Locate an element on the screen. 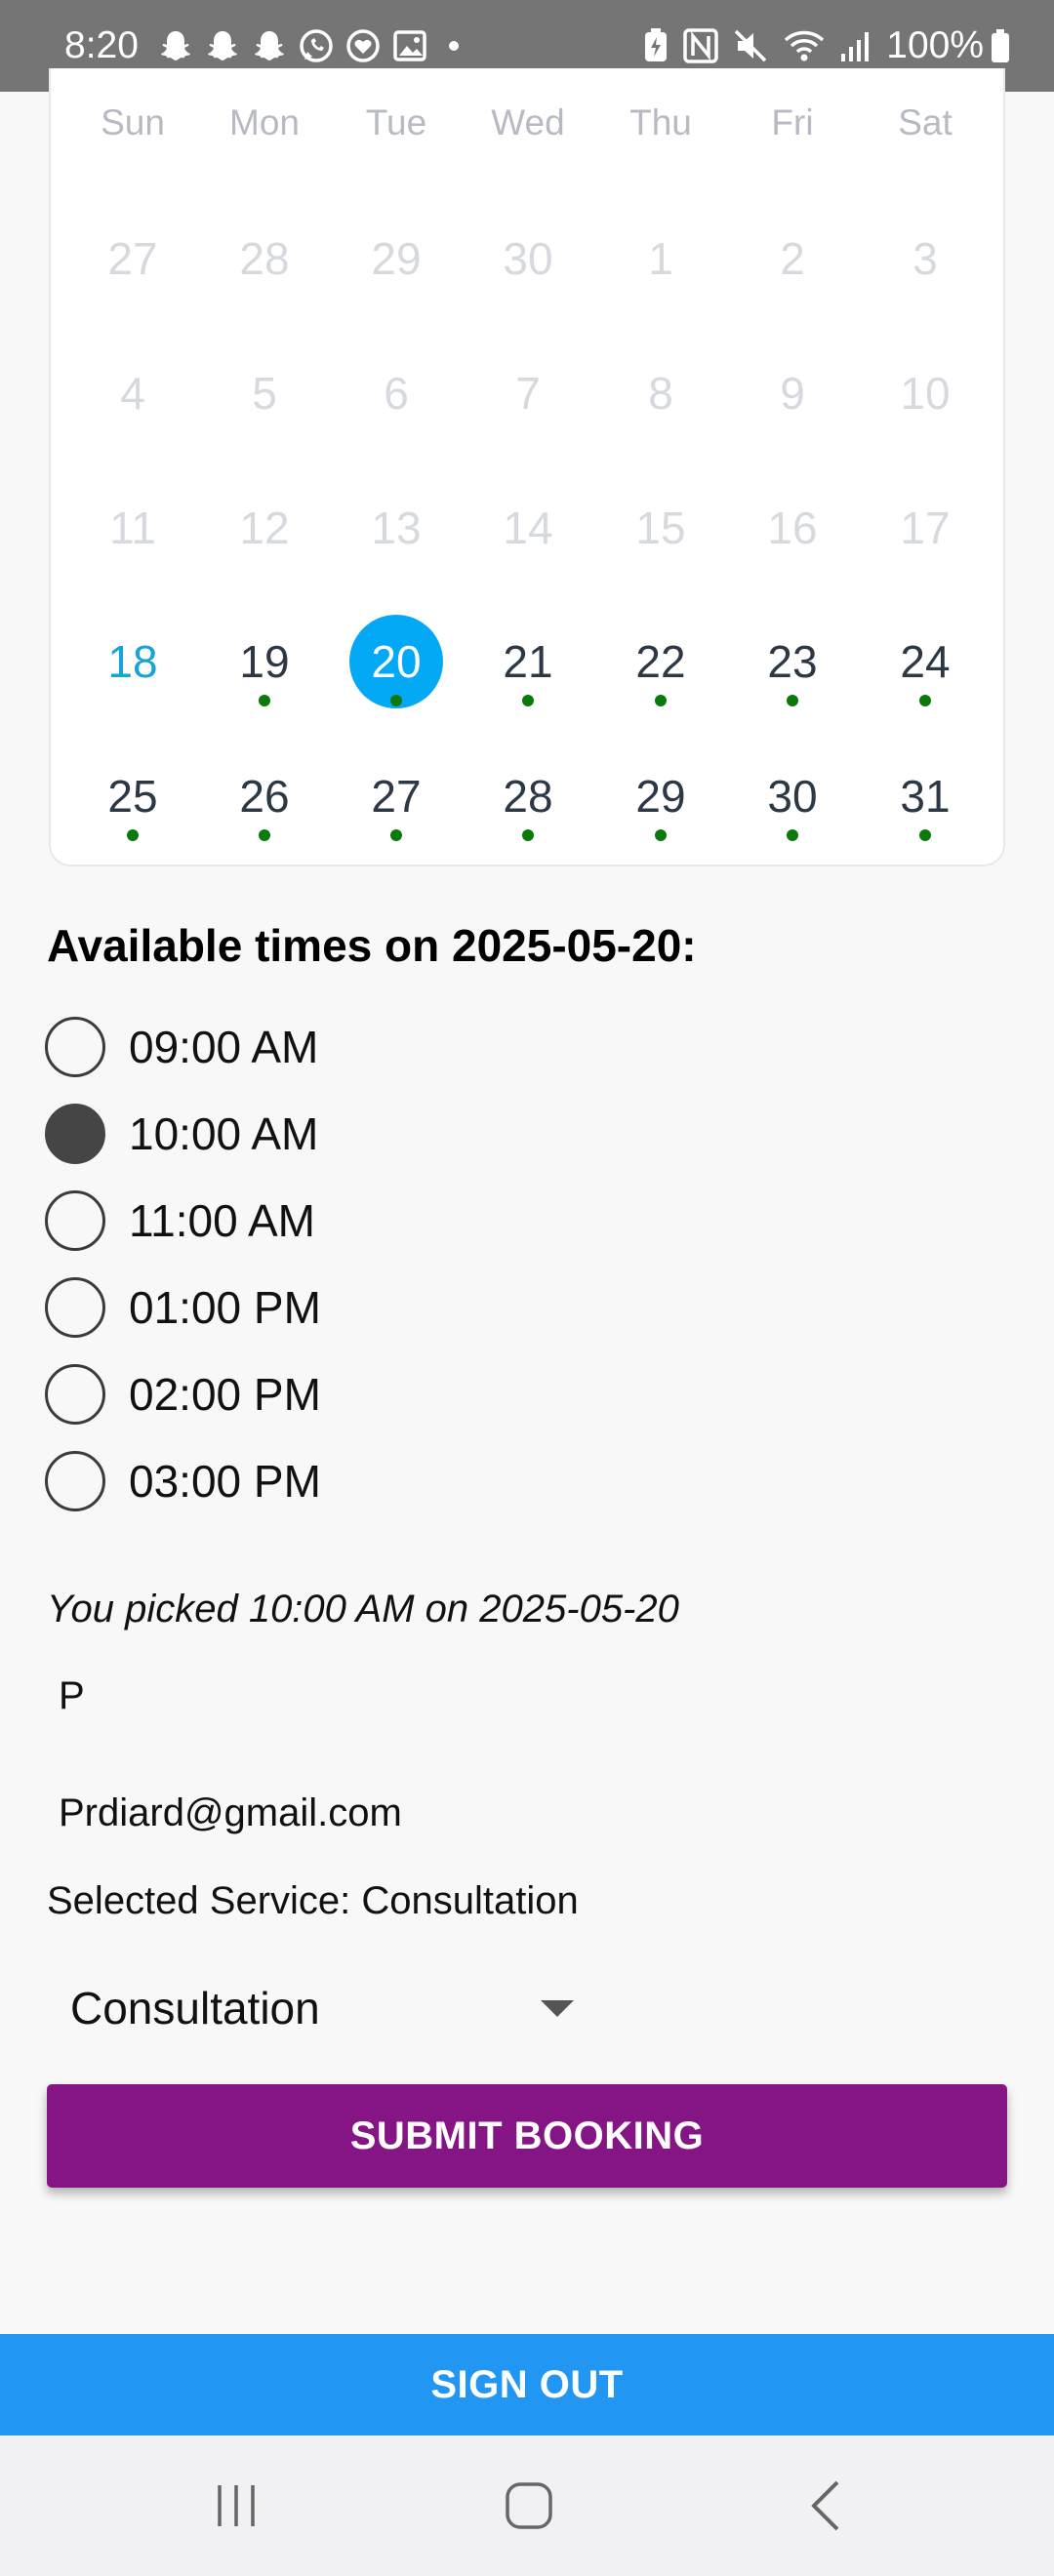 This screenshot has height=2576, width=1054. calendar-day: 19 is located at coordinates (264, 661).